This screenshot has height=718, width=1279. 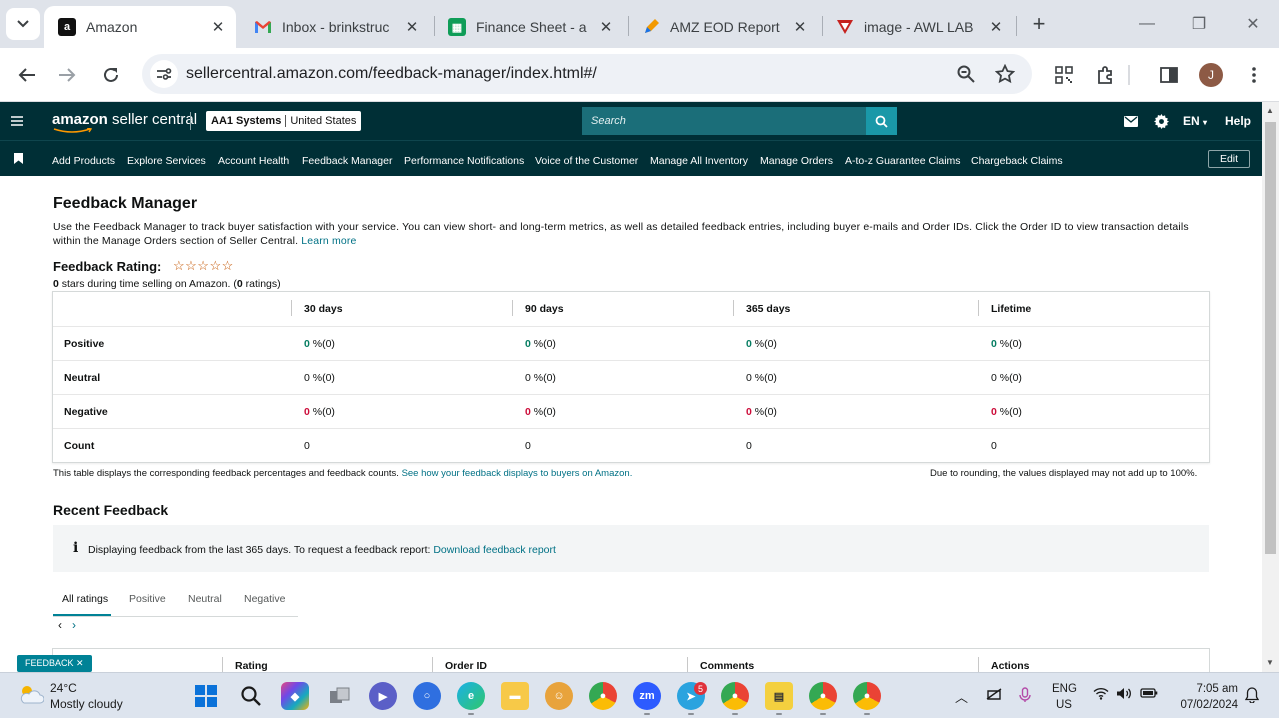 I want to click on wifi-icon, so click(x=1101, y=695).